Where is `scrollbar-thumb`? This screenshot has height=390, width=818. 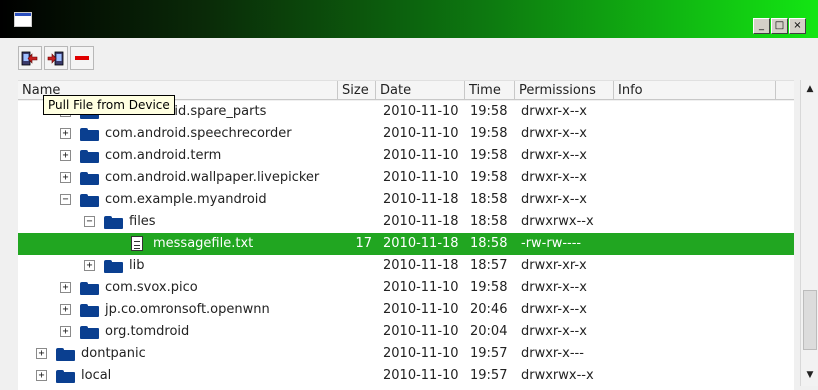
scrollbar-thumb is located at coordinates (810, 320).